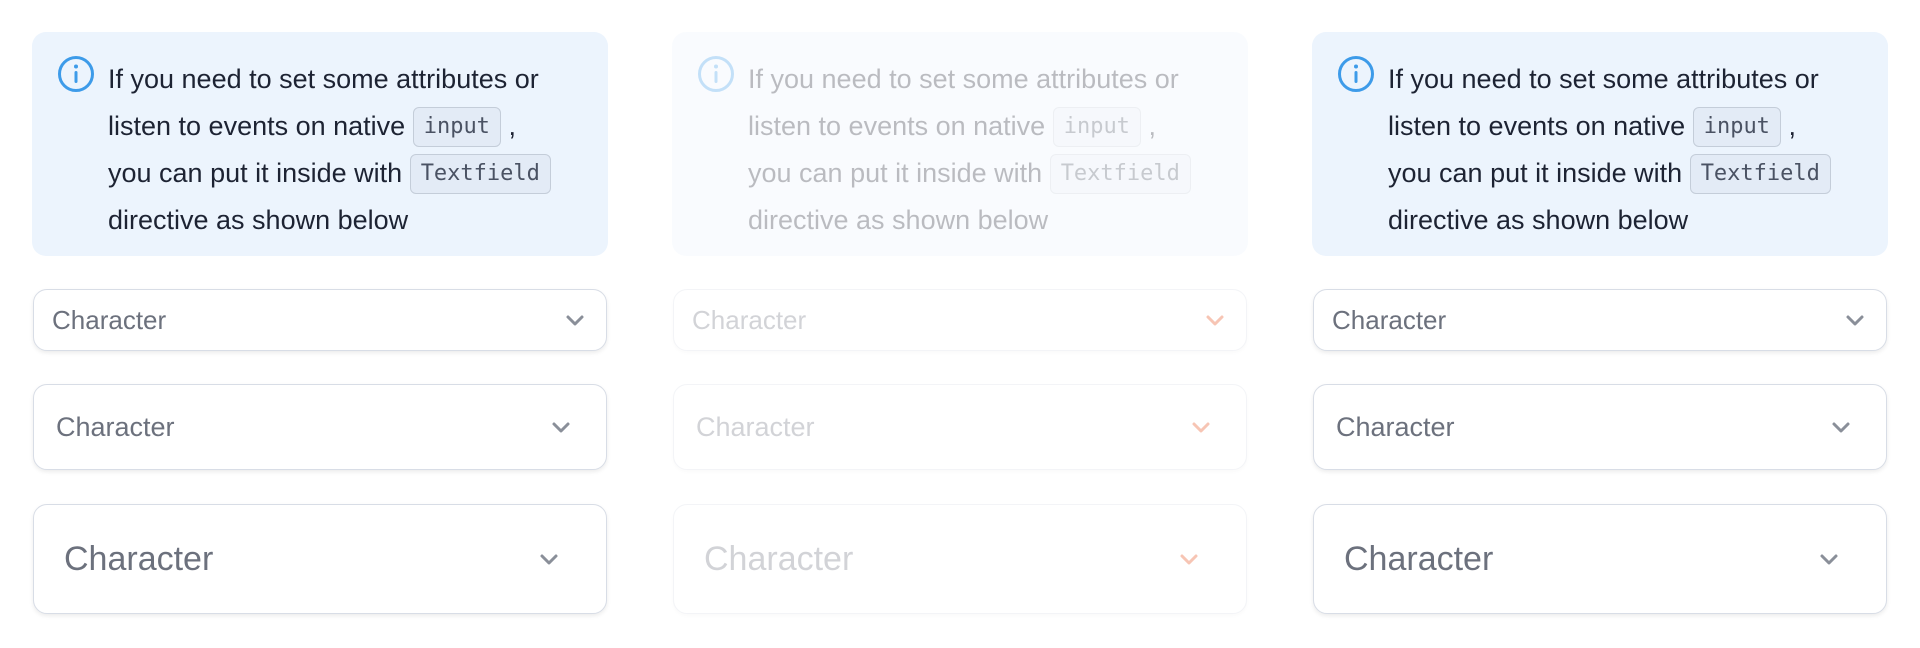 The height and width of the screenshot is (648, 1920). Describe the element at coordinates (960, 559) in the screenshot. I see `select-large-disabled: Character` at that location.